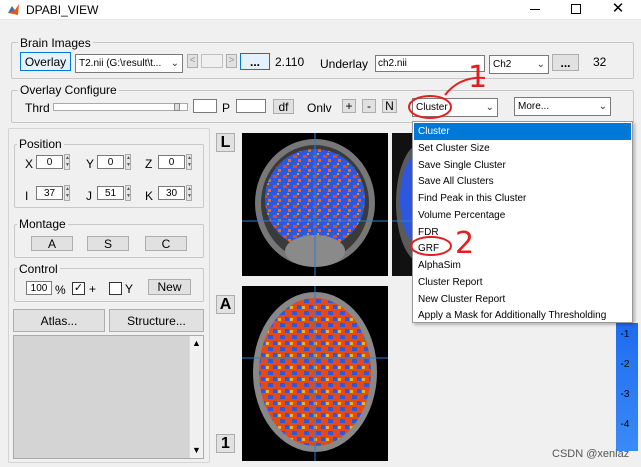  What do you see at coordinates (37, 108) in the screenshot?
I see `thrd-label: Thrd` at bounding box center [37, 108].